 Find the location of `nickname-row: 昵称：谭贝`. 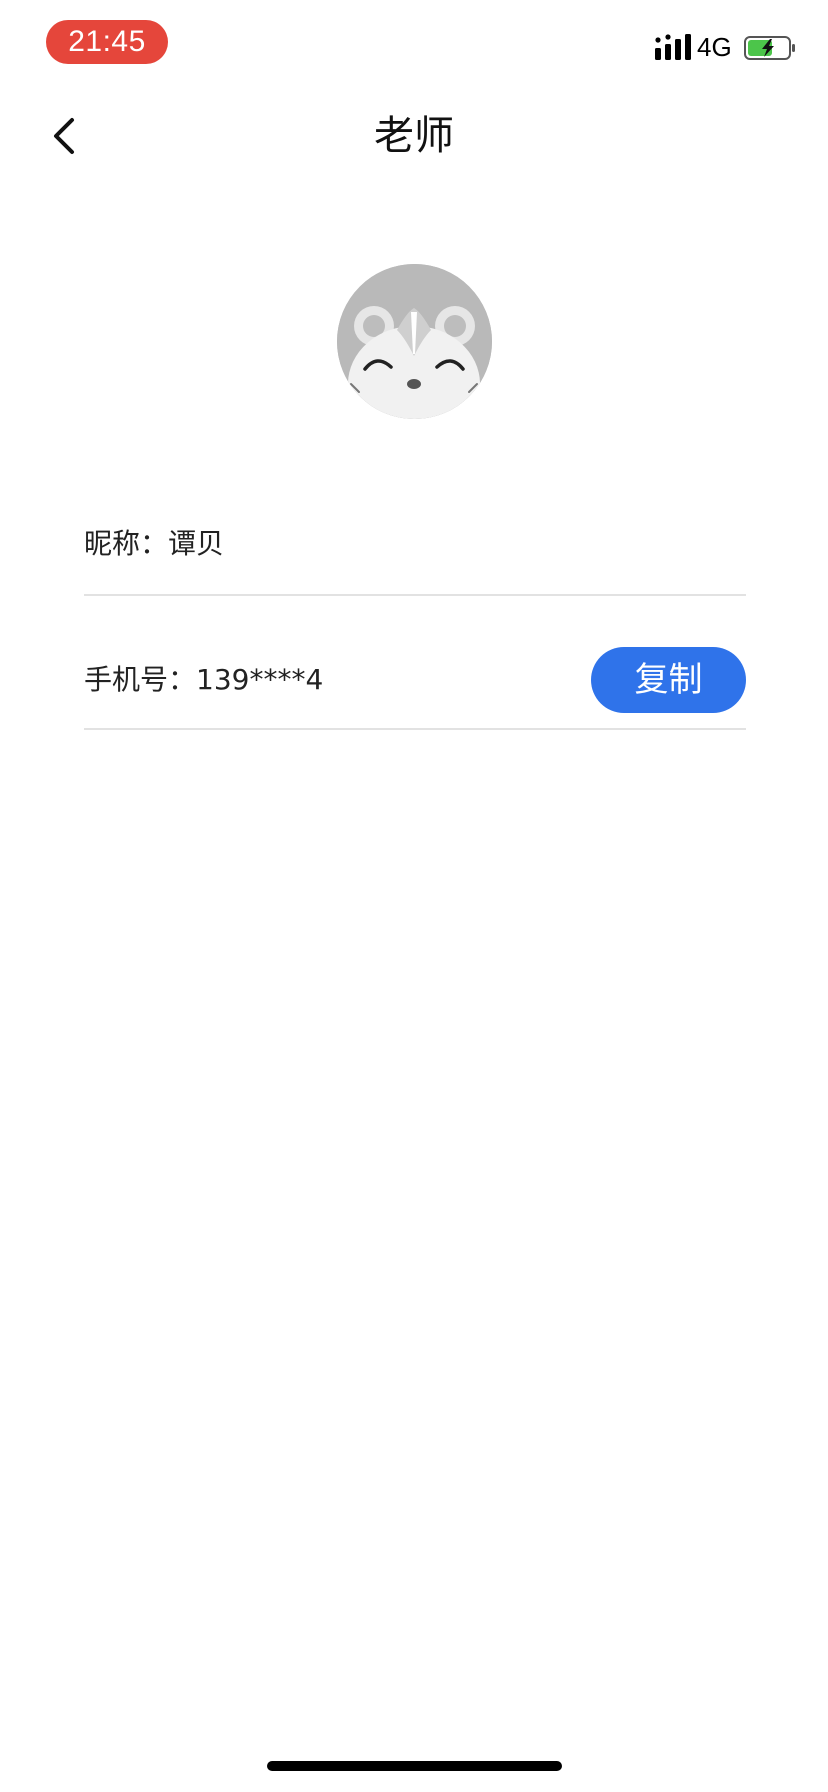

nickname-row: 昵称：谭贝 is located at coordinates (415, 529).